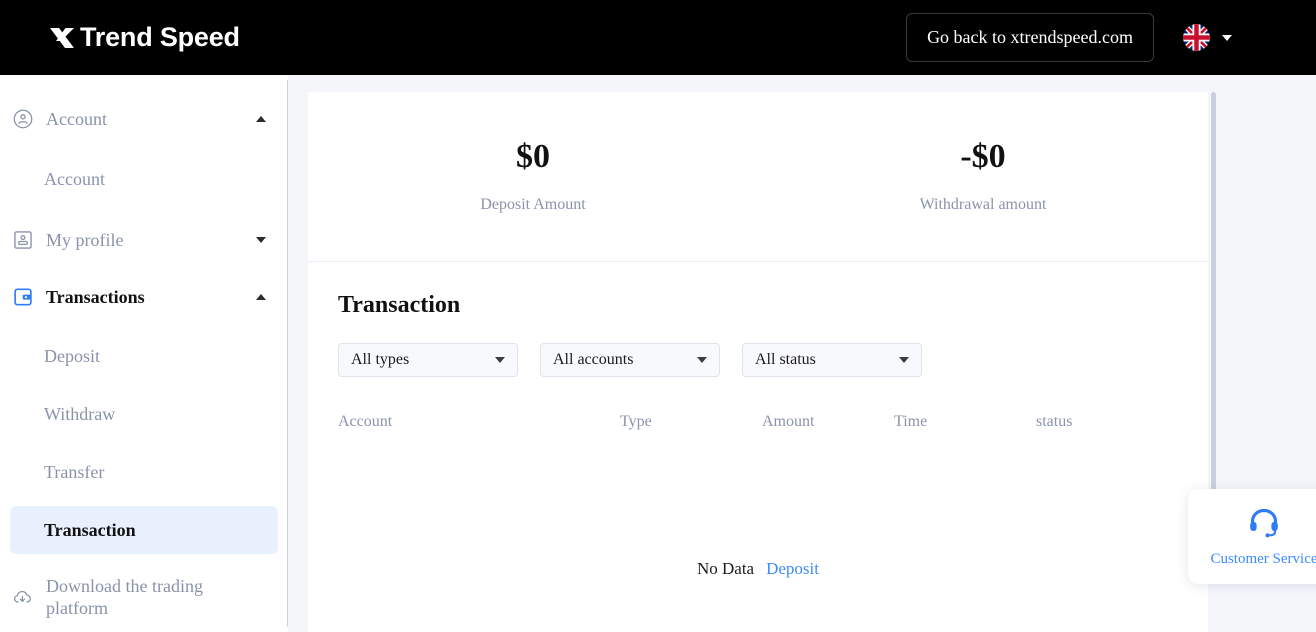  What do you see at coordinates (1054, 421) in the screenshot?
I see `column-header-status: status` at bounding box center [1054, 421].